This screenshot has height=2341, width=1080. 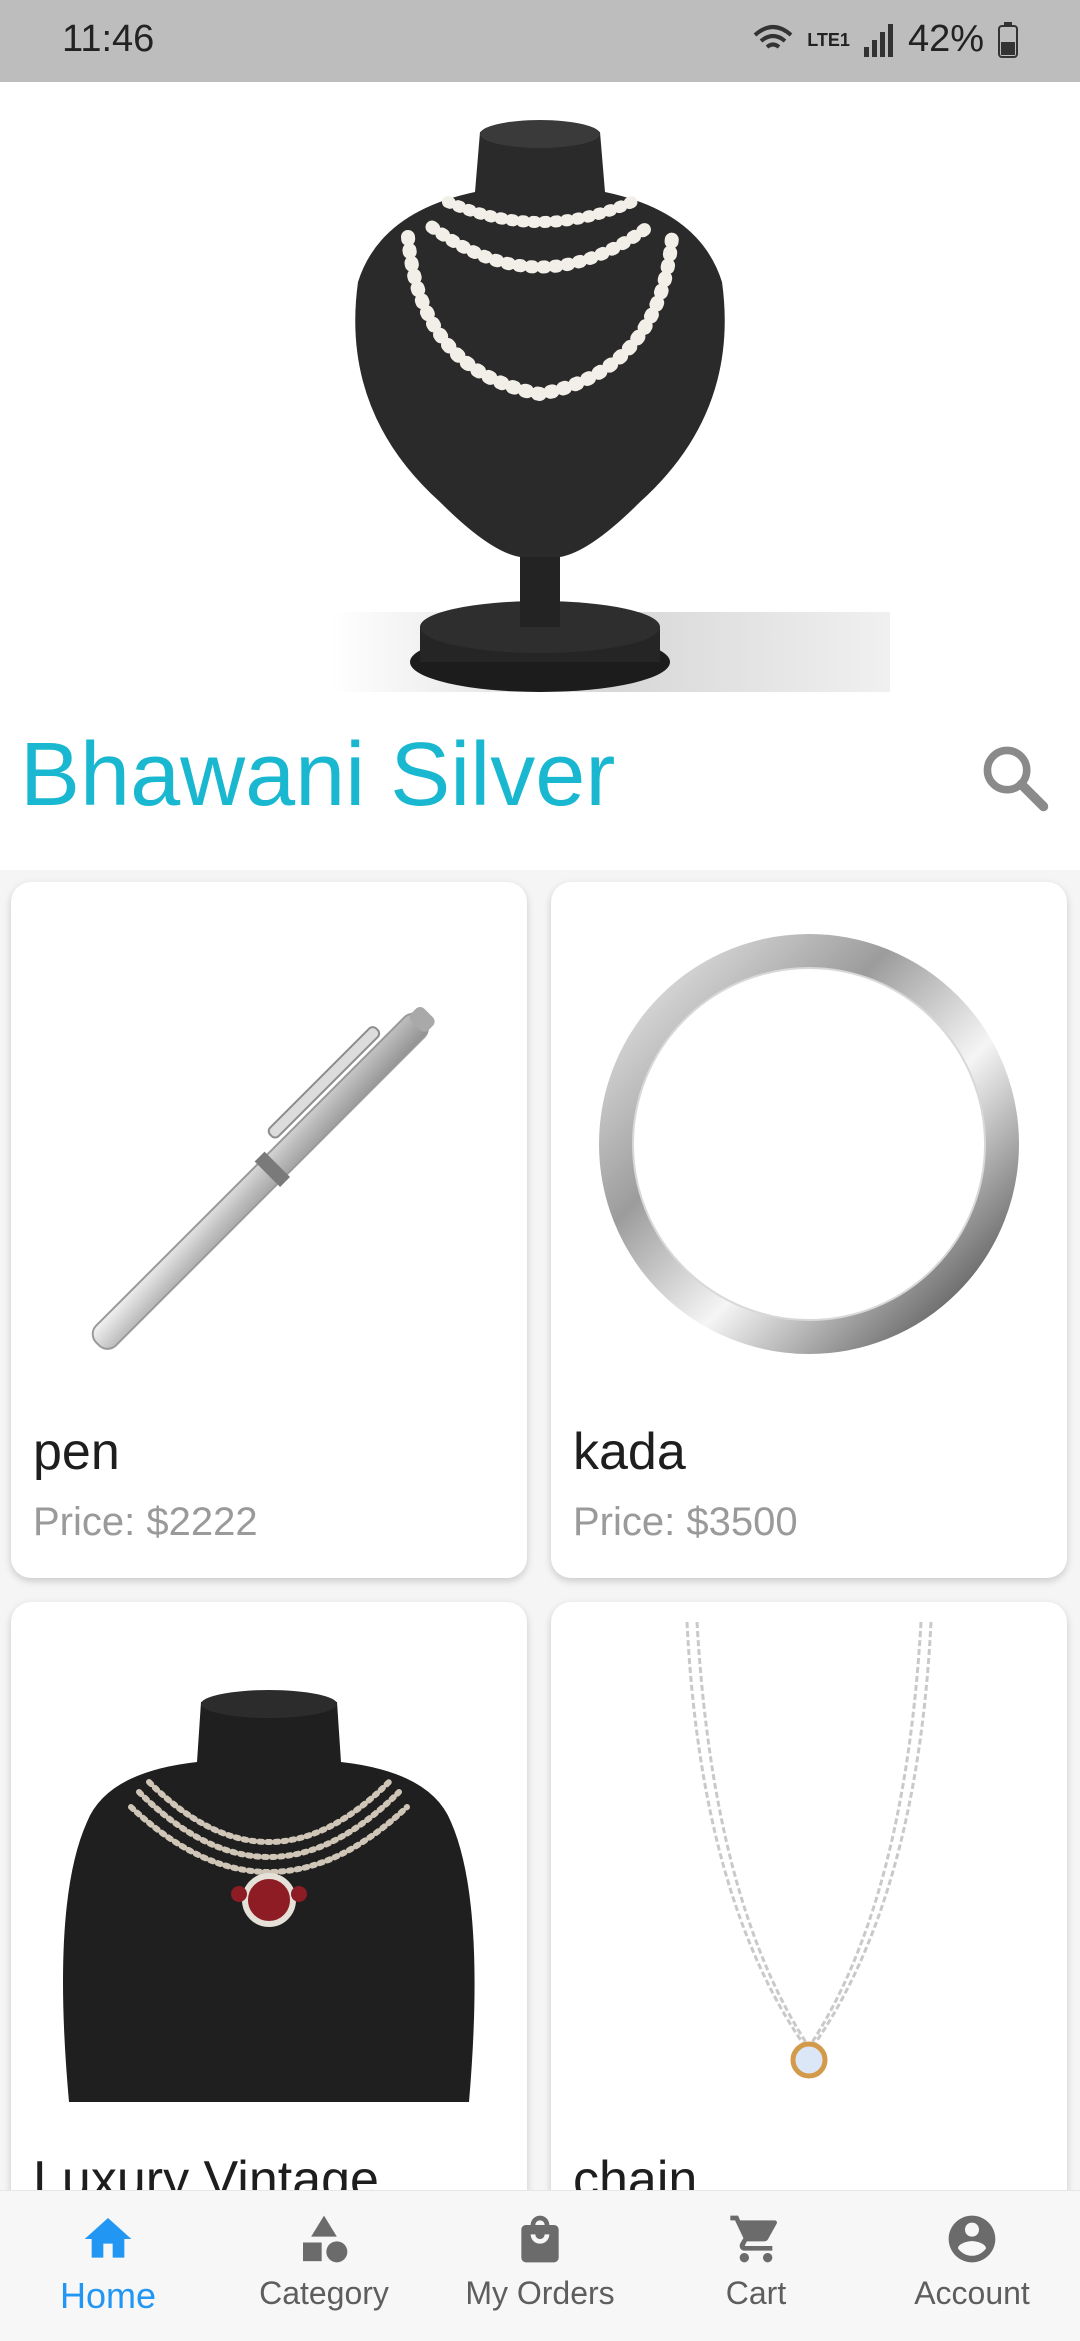 What do you see at coordinates (629, 1452) in the screenshot?
I see `product-name: kada` at bounding box center [629, 1452].